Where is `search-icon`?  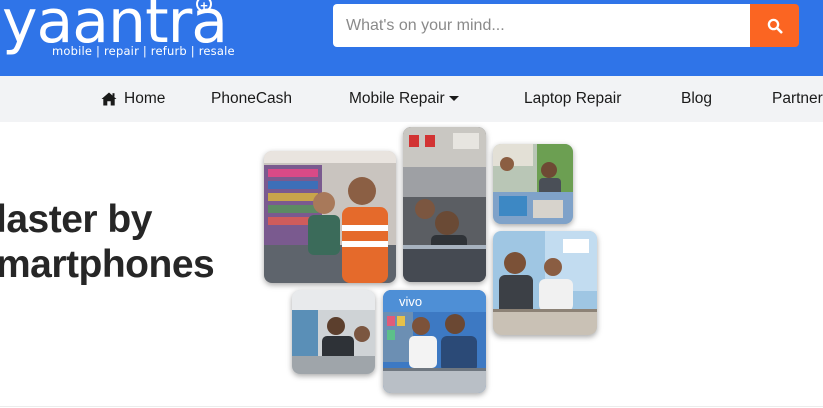 search-icon is located at coordinates (774, 25).